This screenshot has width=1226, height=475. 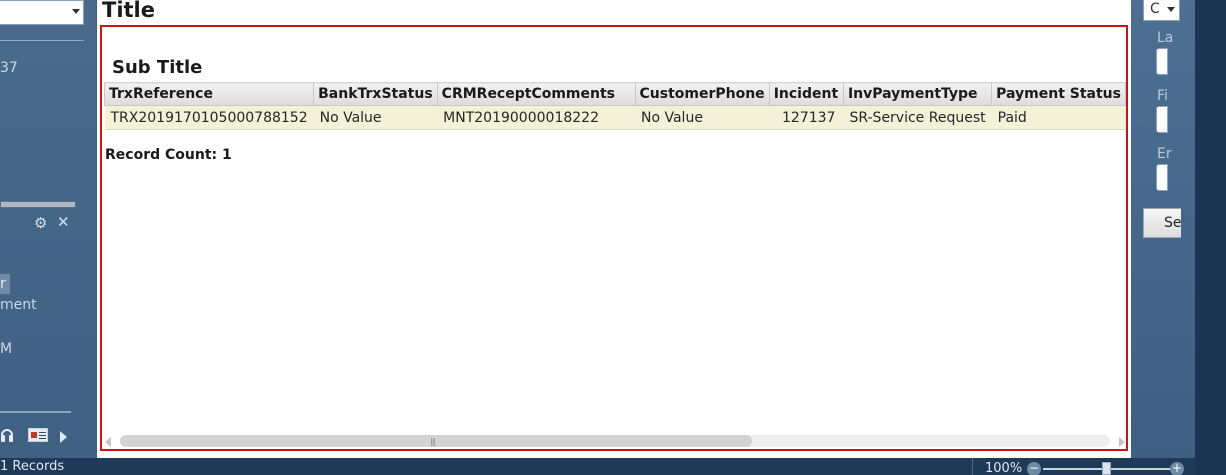 I want to click on page-title: Title, so click(x=129, y=11).